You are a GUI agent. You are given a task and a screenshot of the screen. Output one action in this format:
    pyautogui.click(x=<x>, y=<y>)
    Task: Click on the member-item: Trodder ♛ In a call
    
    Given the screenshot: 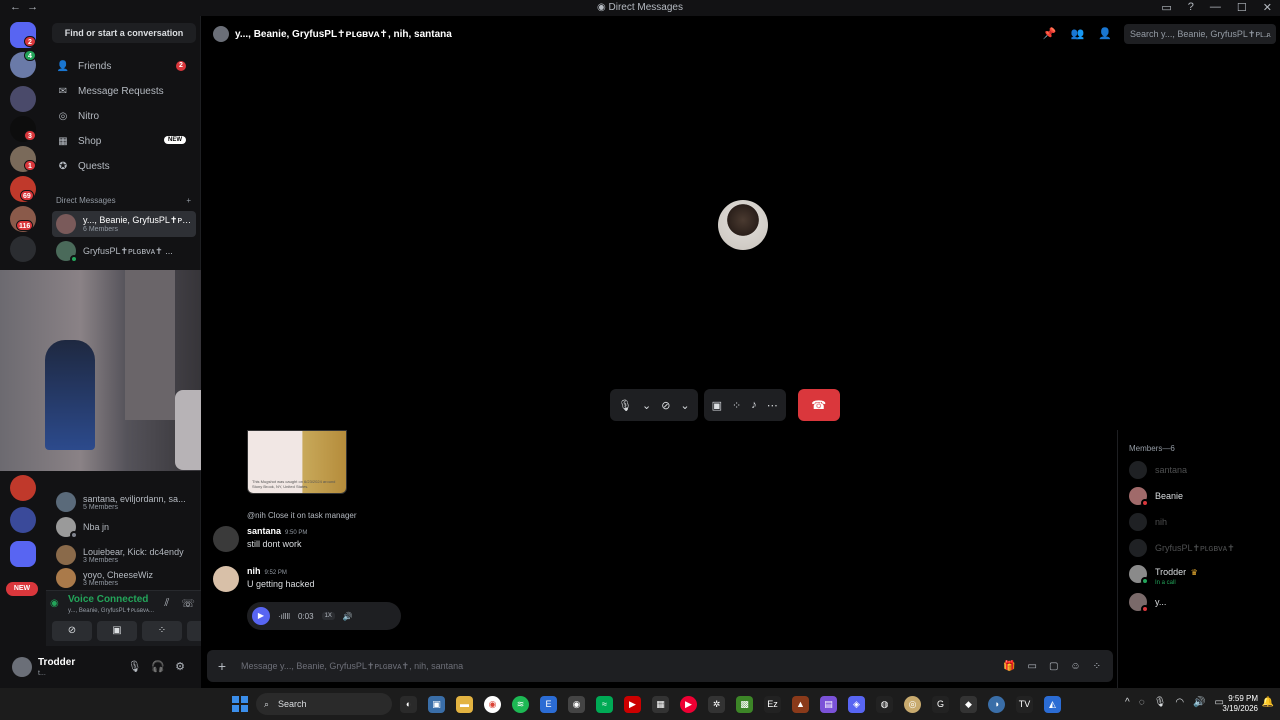 What is the action you would take?
    pyautogui.click(x=1163, y=575)
    